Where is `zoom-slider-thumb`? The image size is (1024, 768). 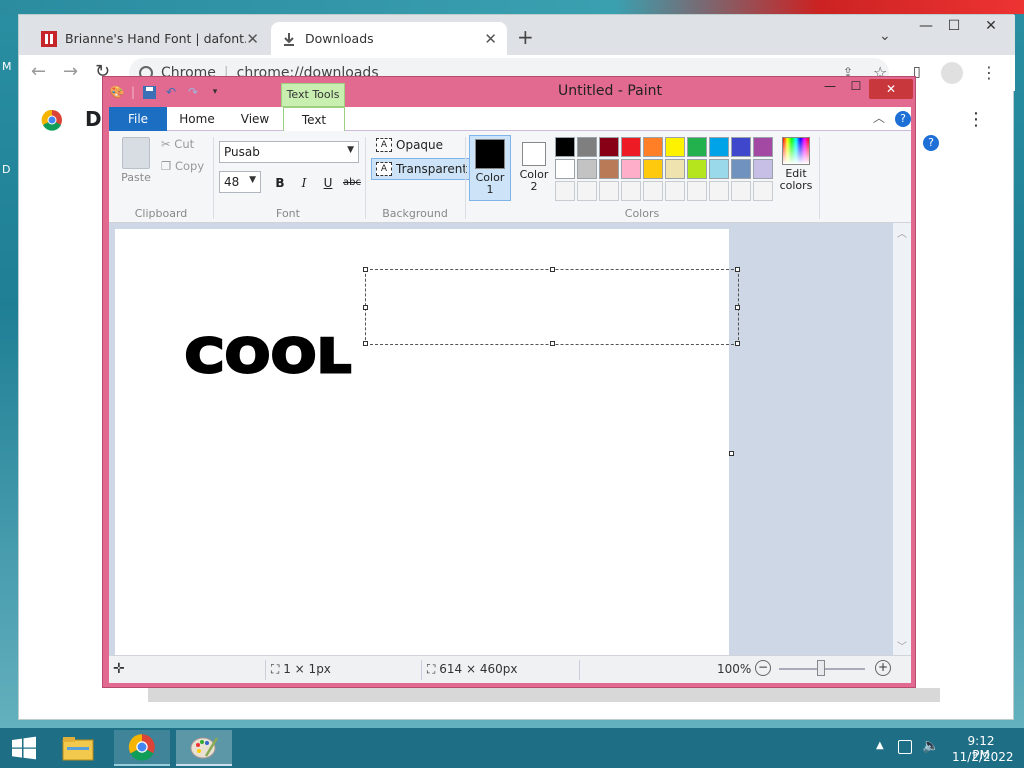
zoom-slider-thumb is located at coordinates (821, 668).